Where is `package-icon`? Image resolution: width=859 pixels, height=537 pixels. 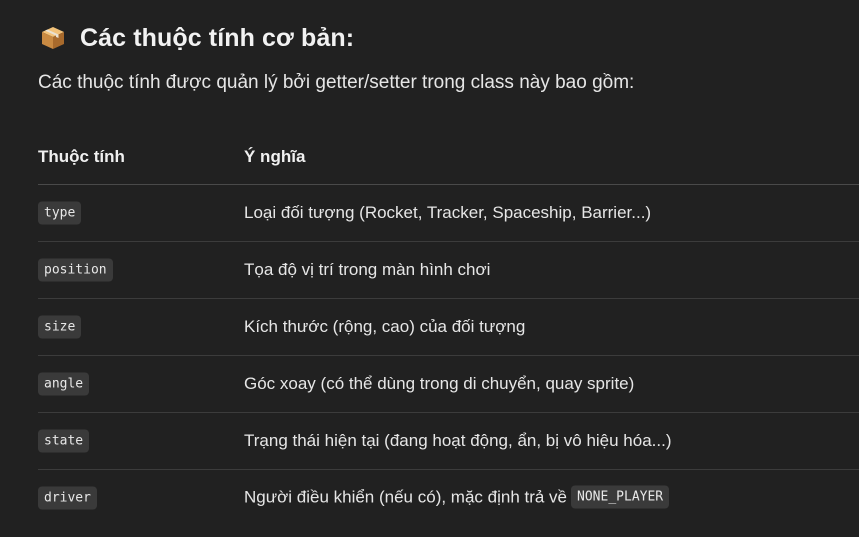 package-icon is located at coordinates (53, 38).